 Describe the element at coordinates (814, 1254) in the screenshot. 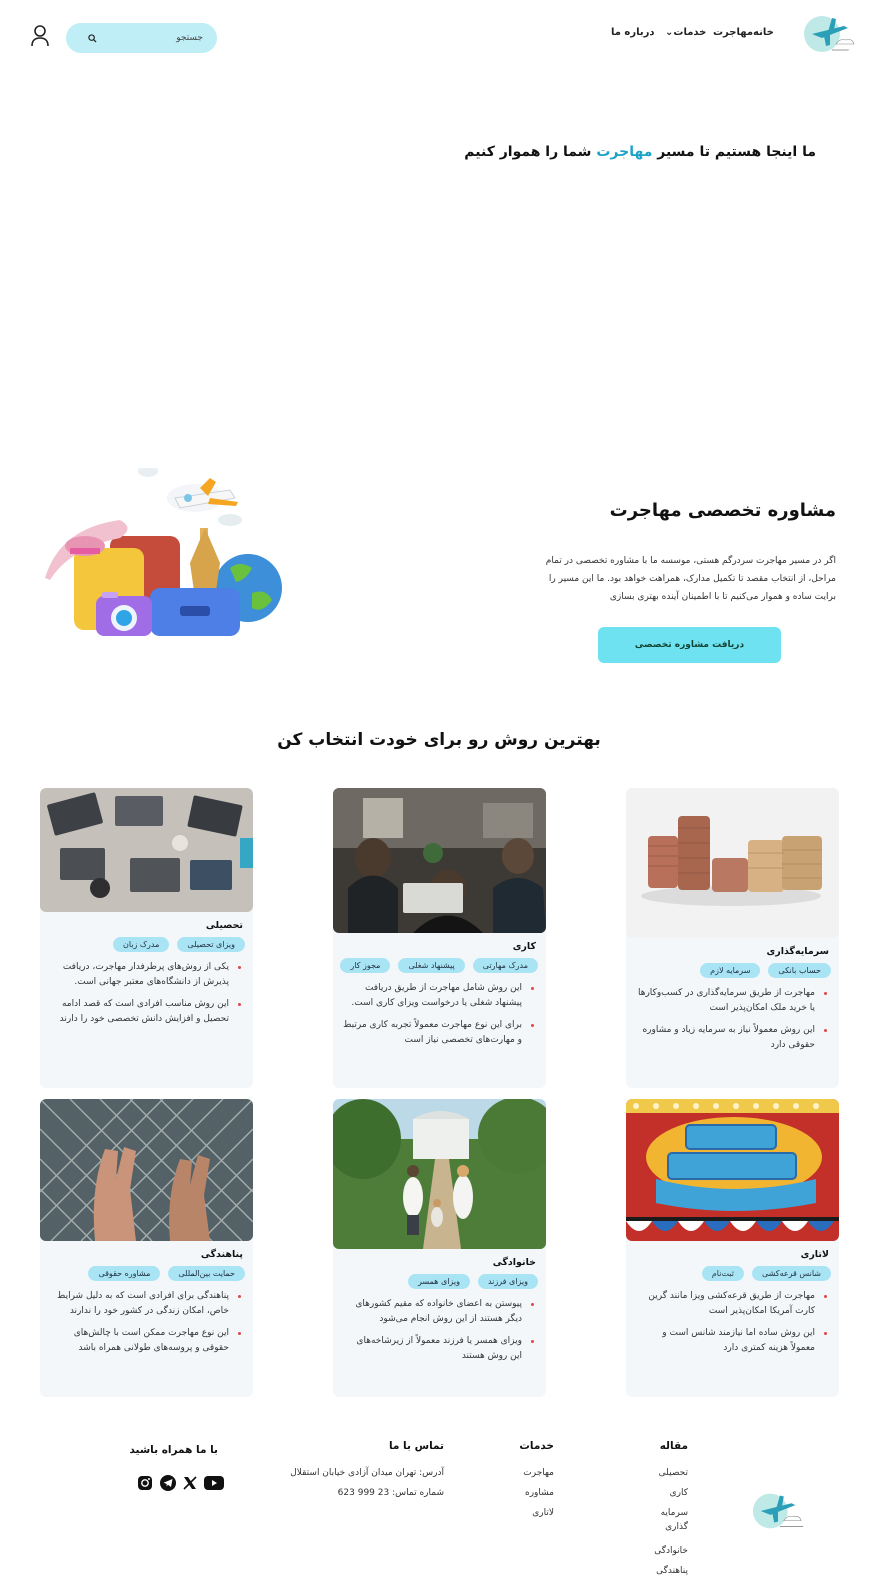

I see `card-title: لاتاری` at that location.